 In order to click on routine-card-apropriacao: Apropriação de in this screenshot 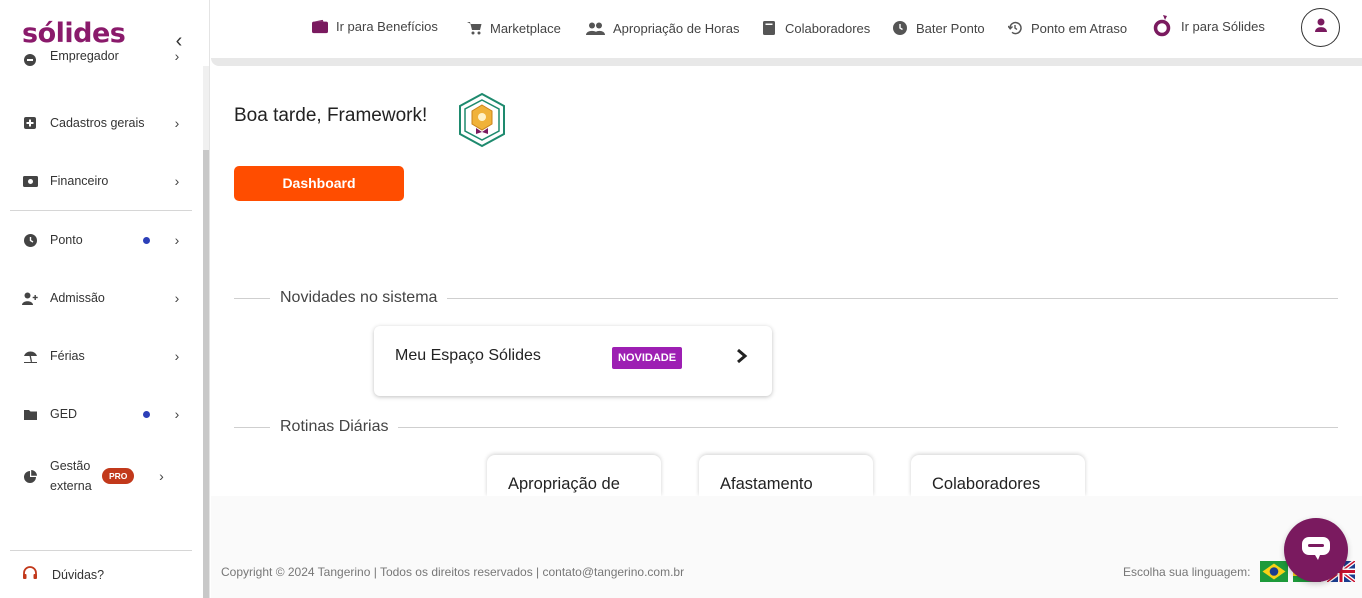, I will do `click(574, 475)`.